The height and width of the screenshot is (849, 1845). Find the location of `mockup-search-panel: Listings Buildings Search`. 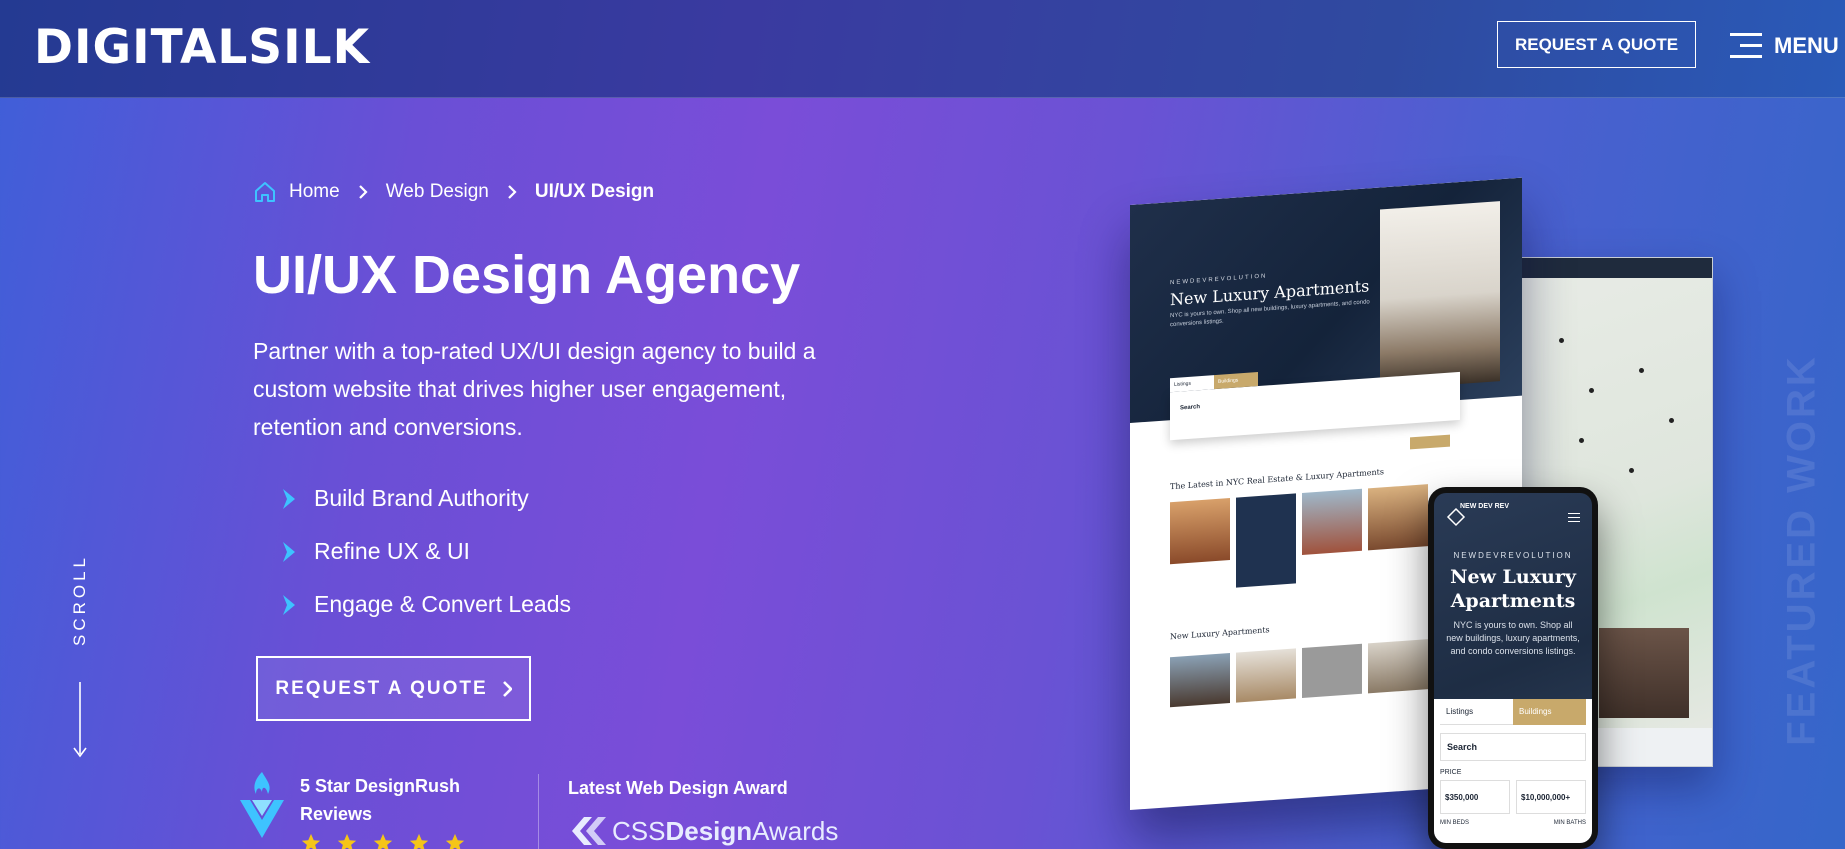

mockup-search-panel: Listings Buildings Search is located at coordinates (1315, 406).